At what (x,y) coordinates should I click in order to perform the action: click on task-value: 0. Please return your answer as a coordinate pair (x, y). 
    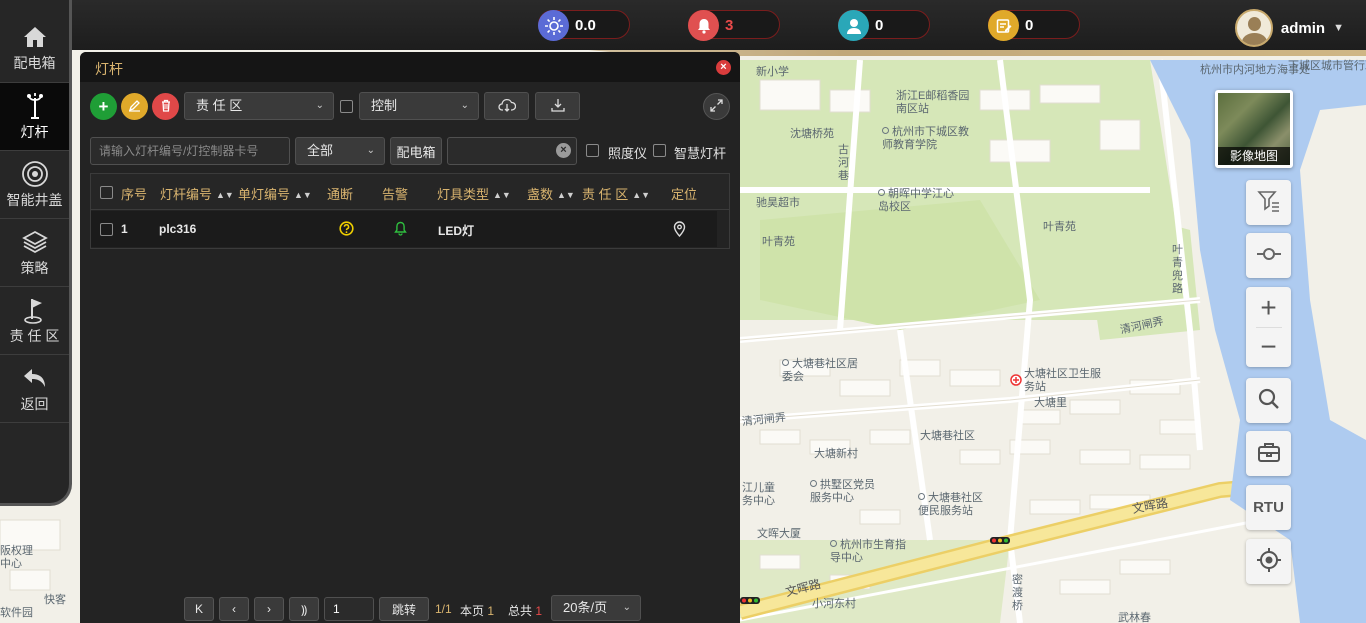
    Looking at the image, I should click on (1029, 25).